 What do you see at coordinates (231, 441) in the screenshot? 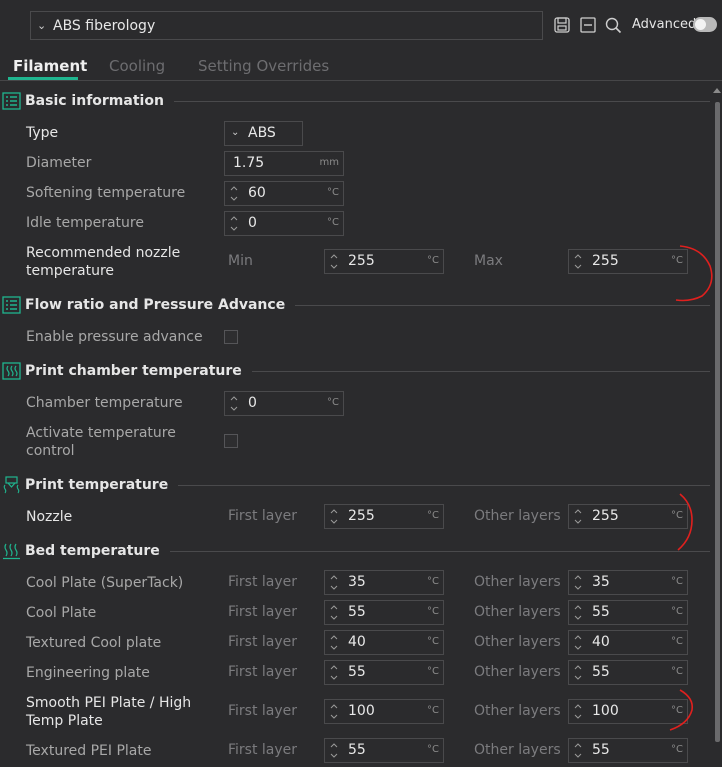
I see `activate-temperature-checkbox` at bounding box center [231, 441].